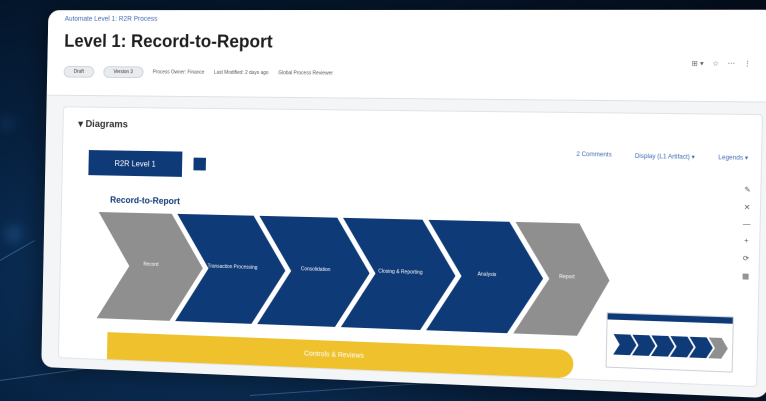 The width and height of the screenshot is (766, 401). I want to click on comments-button: 2 Comments, so click(594, 156).